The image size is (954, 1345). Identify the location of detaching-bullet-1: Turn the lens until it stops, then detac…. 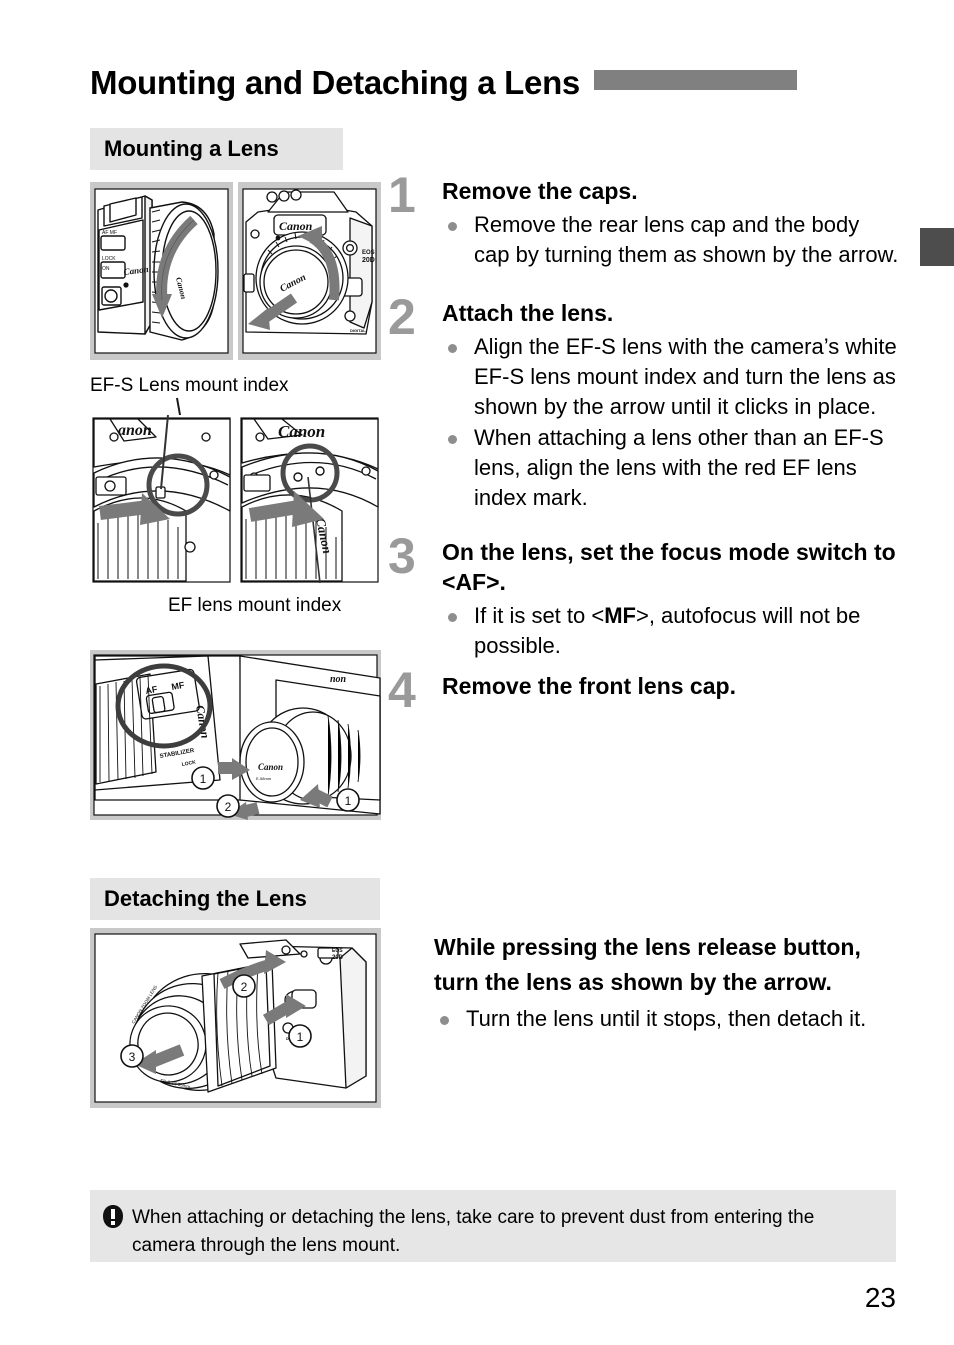
(667, 1019).